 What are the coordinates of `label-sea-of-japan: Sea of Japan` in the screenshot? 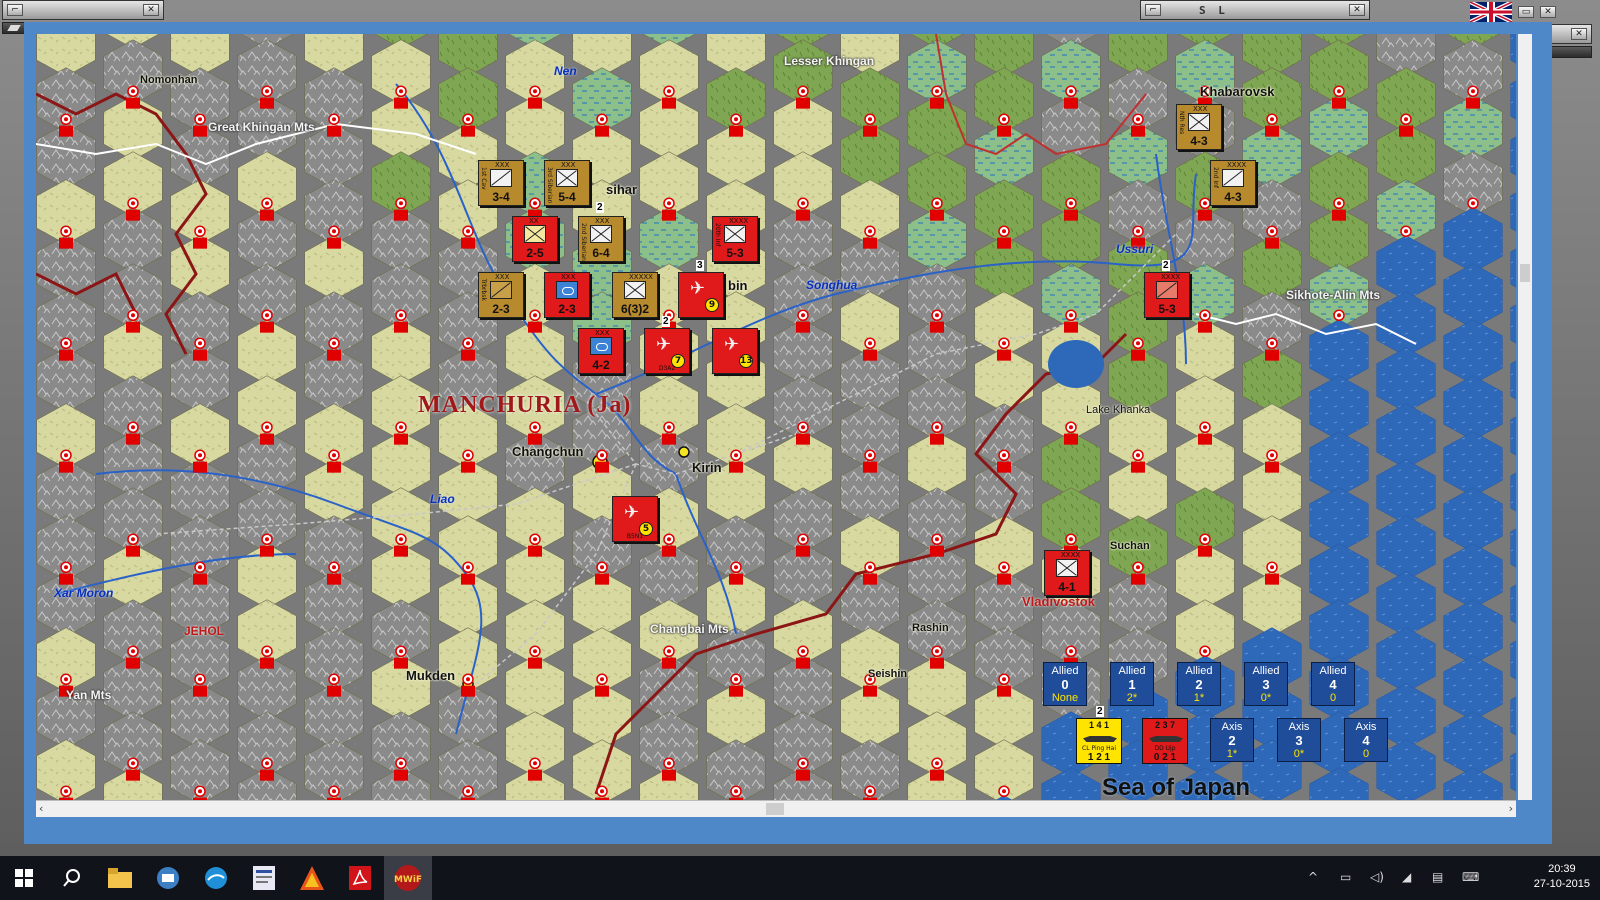 It's located at (1176, 787).